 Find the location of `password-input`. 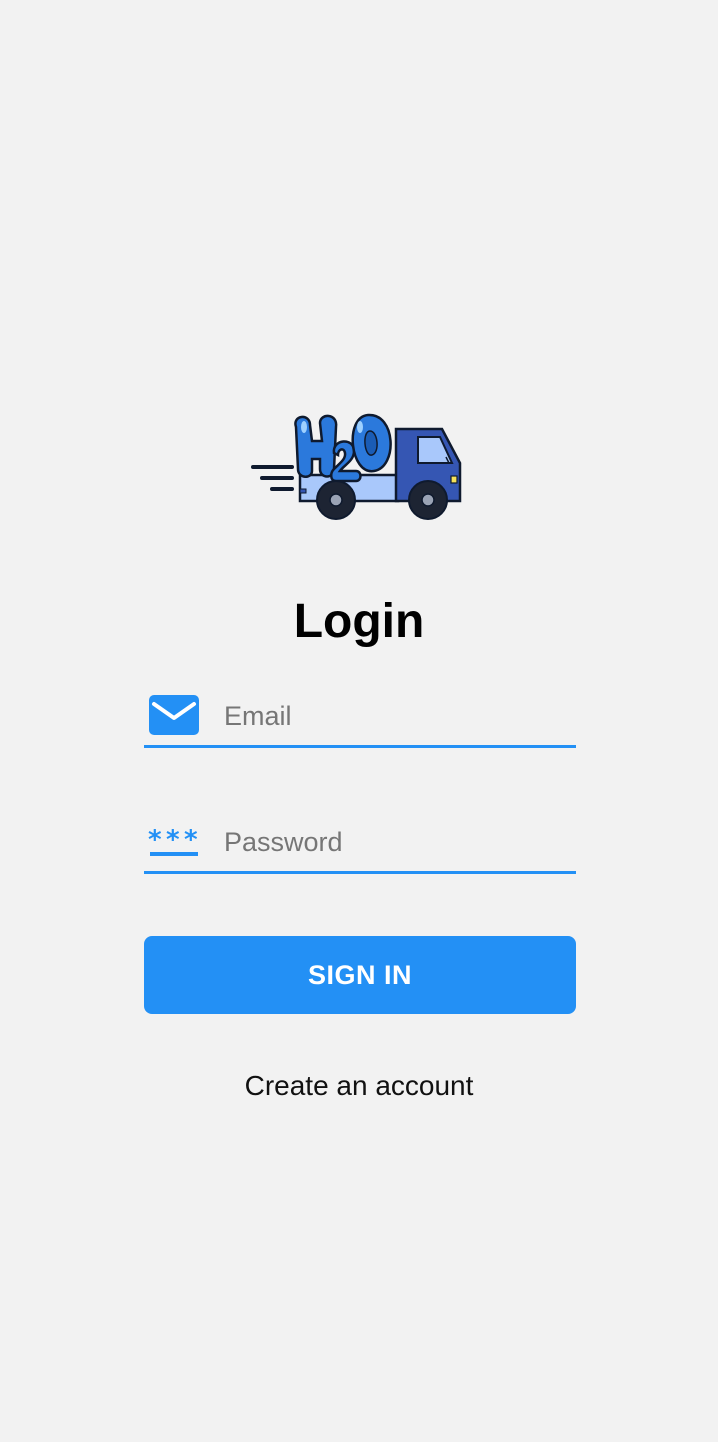

password-input is located at coordinates (394, 842).